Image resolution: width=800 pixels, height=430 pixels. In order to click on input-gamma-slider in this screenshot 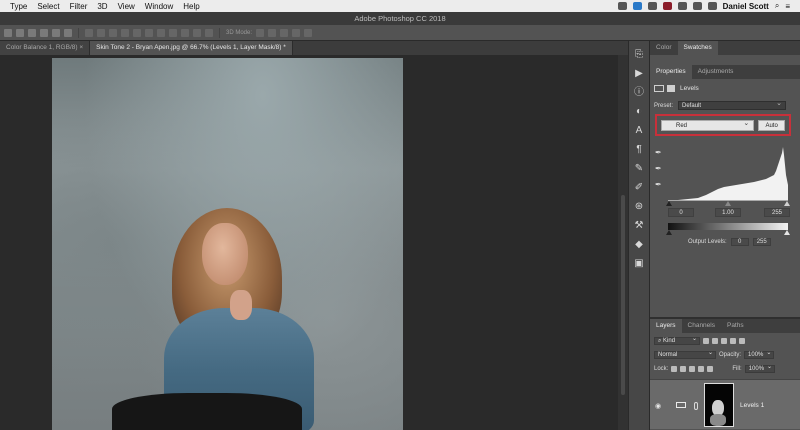, I will do `click(728, 203)`.